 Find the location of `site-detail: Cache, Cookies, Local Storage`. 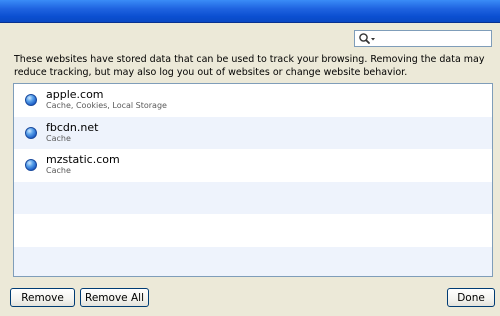

site-detail: Cache, Cookies, Local Storage is located at coordinates (106, 105).